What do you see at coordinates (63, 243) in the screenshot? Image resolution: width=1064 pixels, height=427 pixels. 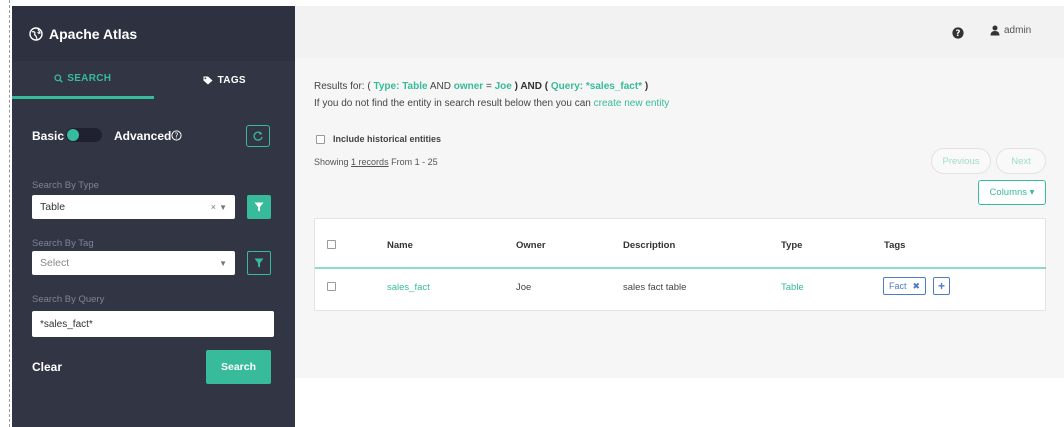 I see `search-by-tag-label: Search By Tag` at bounding box center [63, 243].